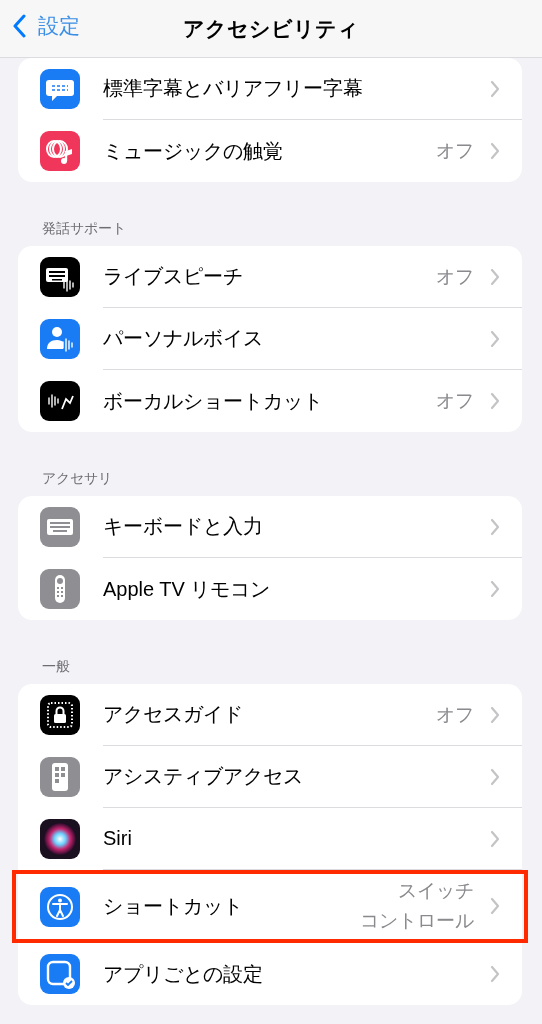 The width and height of the screenshot is (542, 1024). I want to click on settings-row: ショートカット スイッチ コントロール, so click(270, 906).